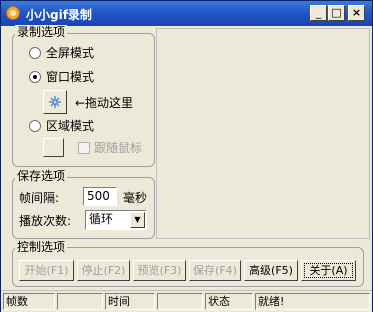 The image size is (373, 312). What do you see at coordinates (59, 15) in the screenshot?
I see `window-title: 小小gif录制` at bounding box center [59, 15].